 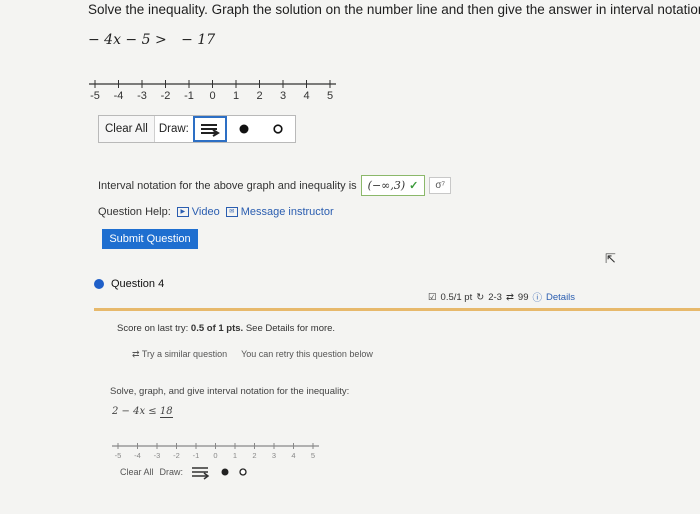 I want to click on score-value: 0.5 of 1 pts., so click(x=217, y=328).